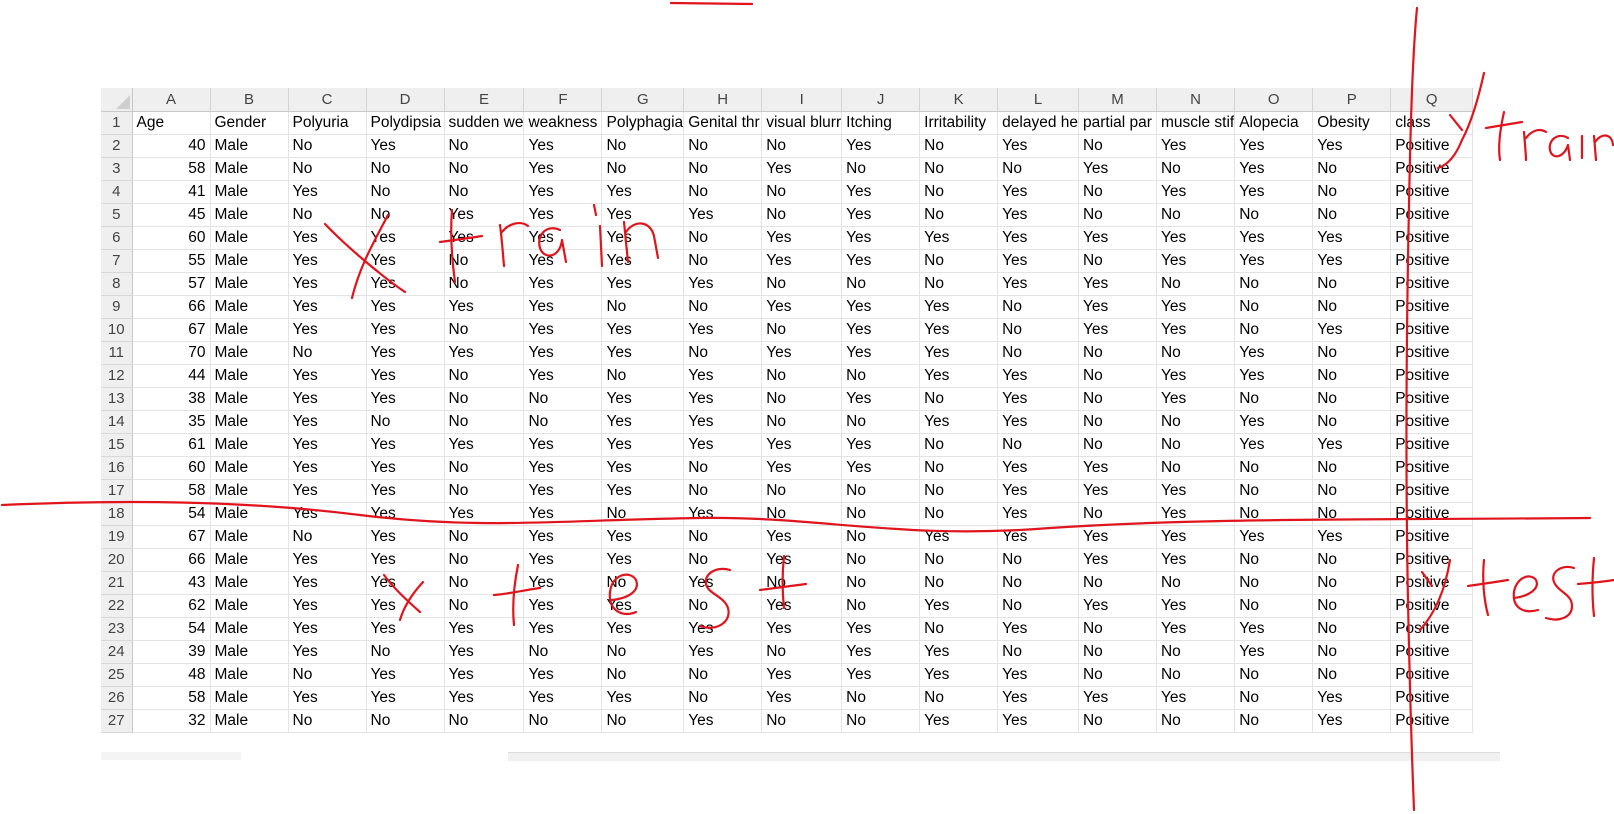  What do you see at coordinates (117, 215) in the screenshot?
I see `row-header: 5` at bounding box center [117, 215].